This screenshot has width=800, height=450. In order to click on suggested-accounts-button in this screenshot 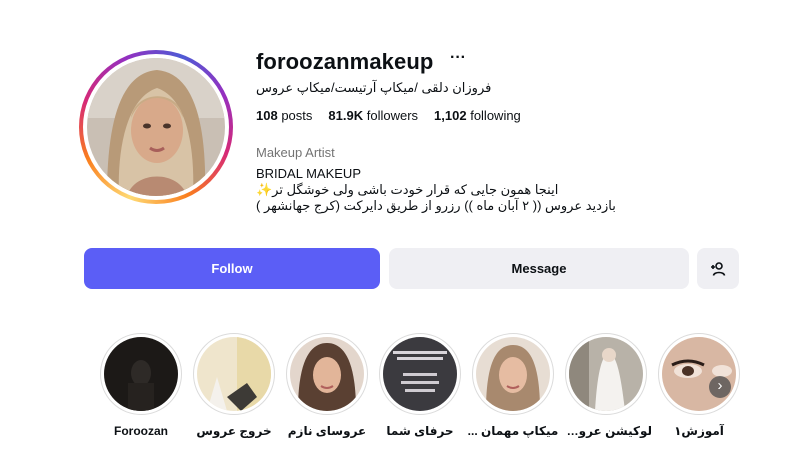, I will do `click(718, 268)`.